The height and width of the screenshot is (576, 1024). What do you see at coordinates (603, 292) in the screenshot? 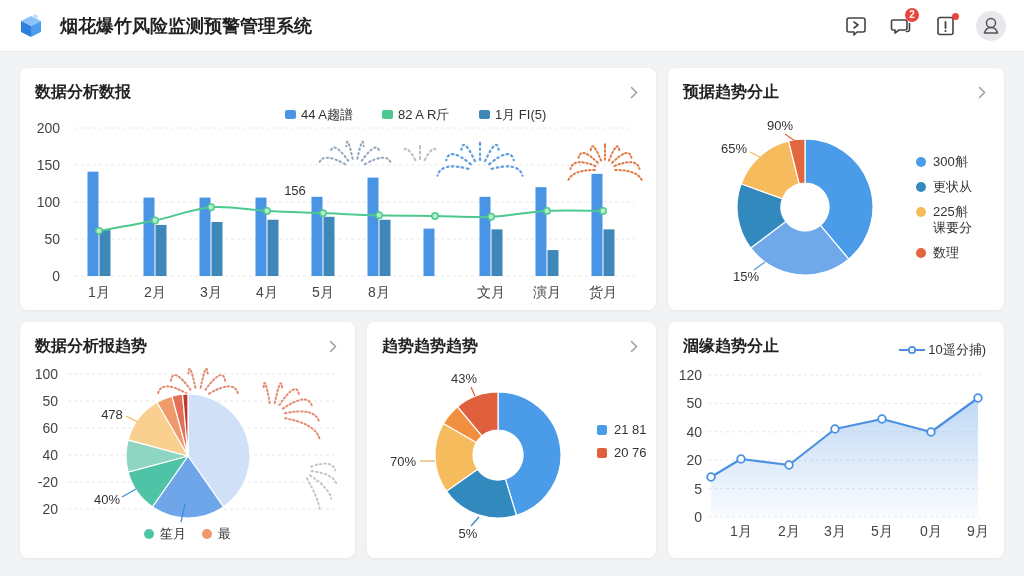
I see `axis-label: 货月` at bounding box center [603, 292].